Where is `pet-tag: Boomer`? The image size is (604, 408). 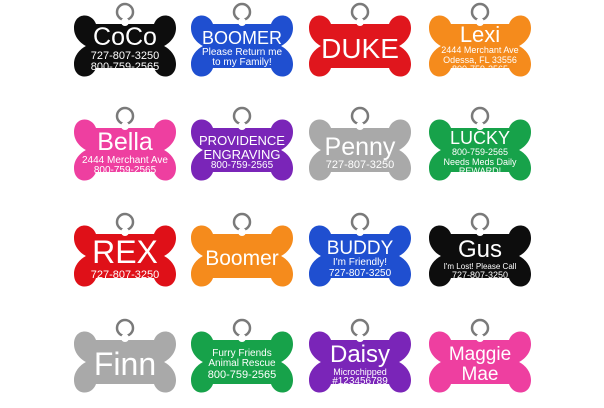
pet-tag: Boomer is located at coordinates (242, 256).